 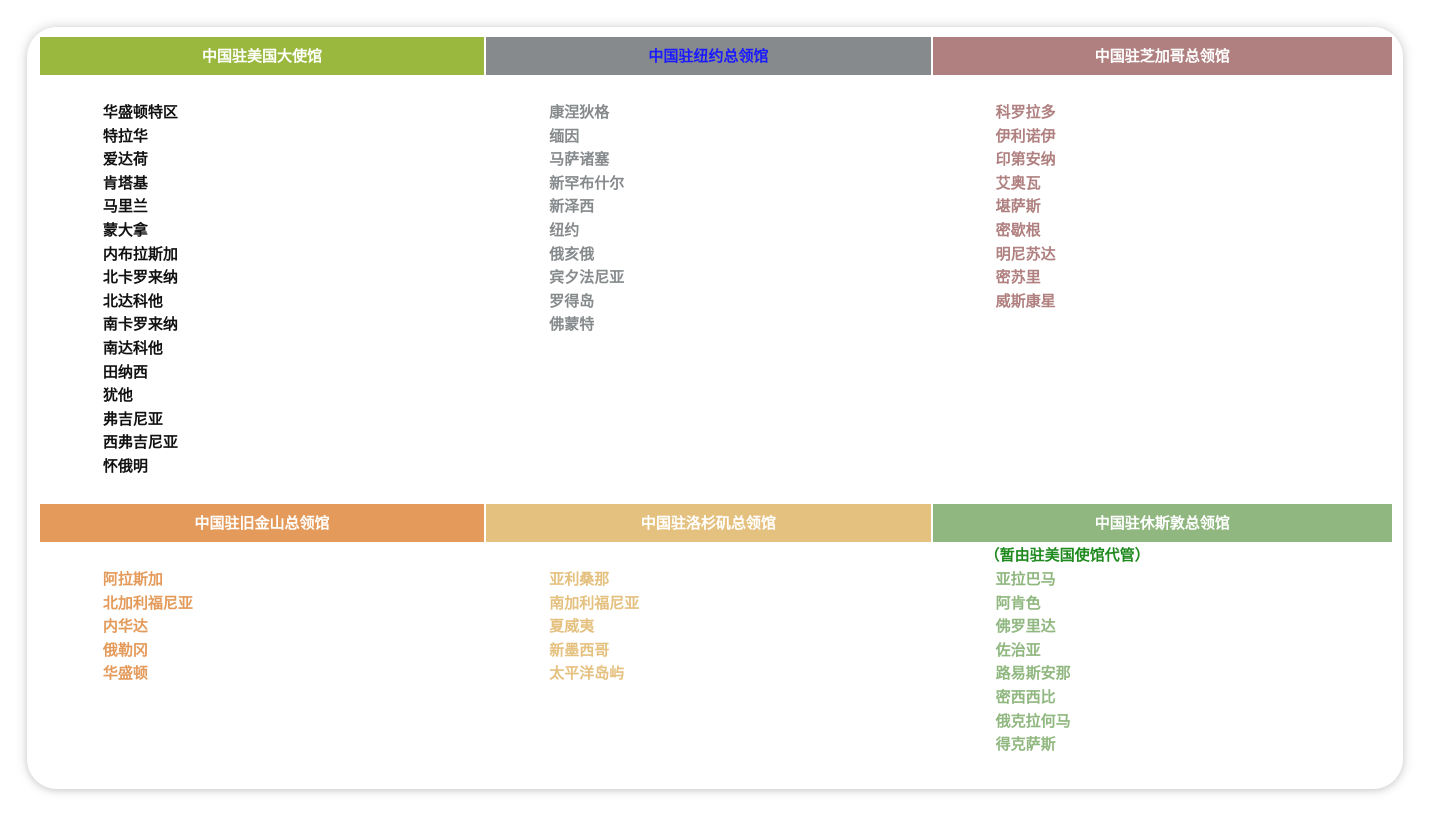 What do you see at coordinates (579, 159) in the screenshot?
I see `state-item: 马萨诸塞` at bounding box center [579, 159].